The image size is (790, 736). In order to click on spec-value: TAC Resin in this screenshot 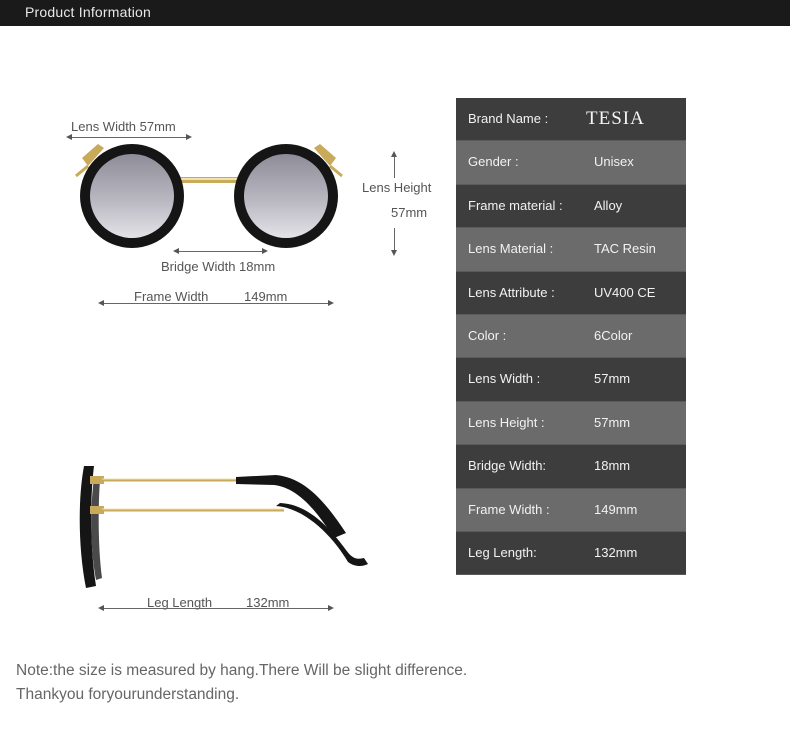, I will do `click(625, 249)`.